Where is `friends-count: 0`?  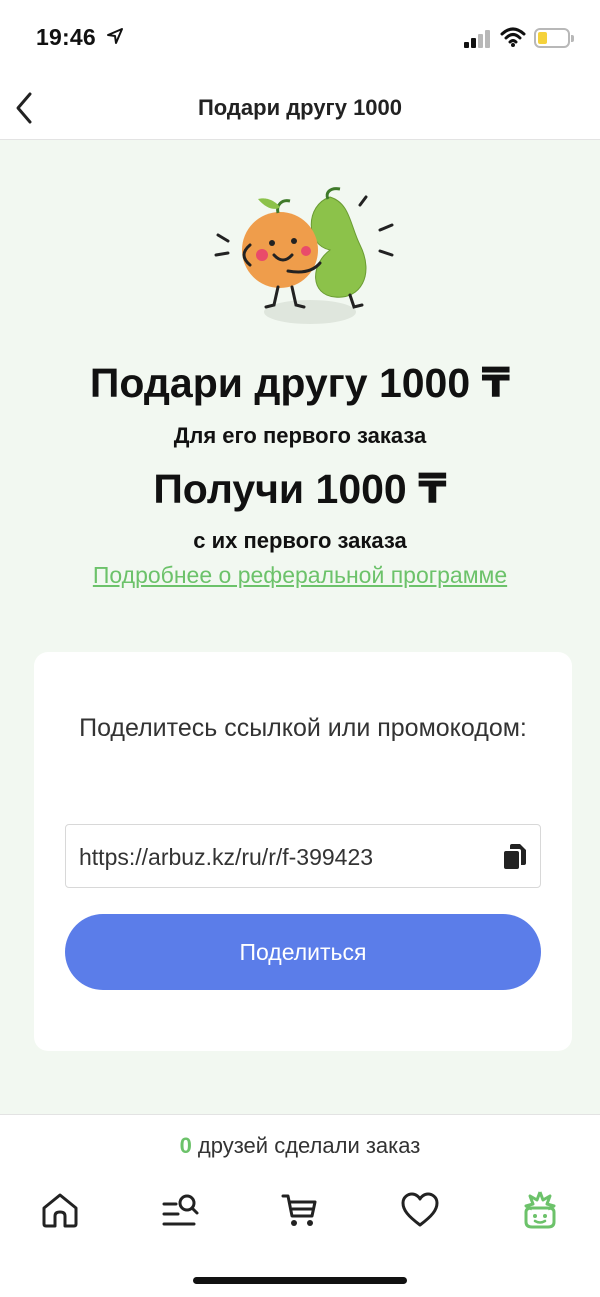 friends-count: 0 is located at coordinates (185, 1145).